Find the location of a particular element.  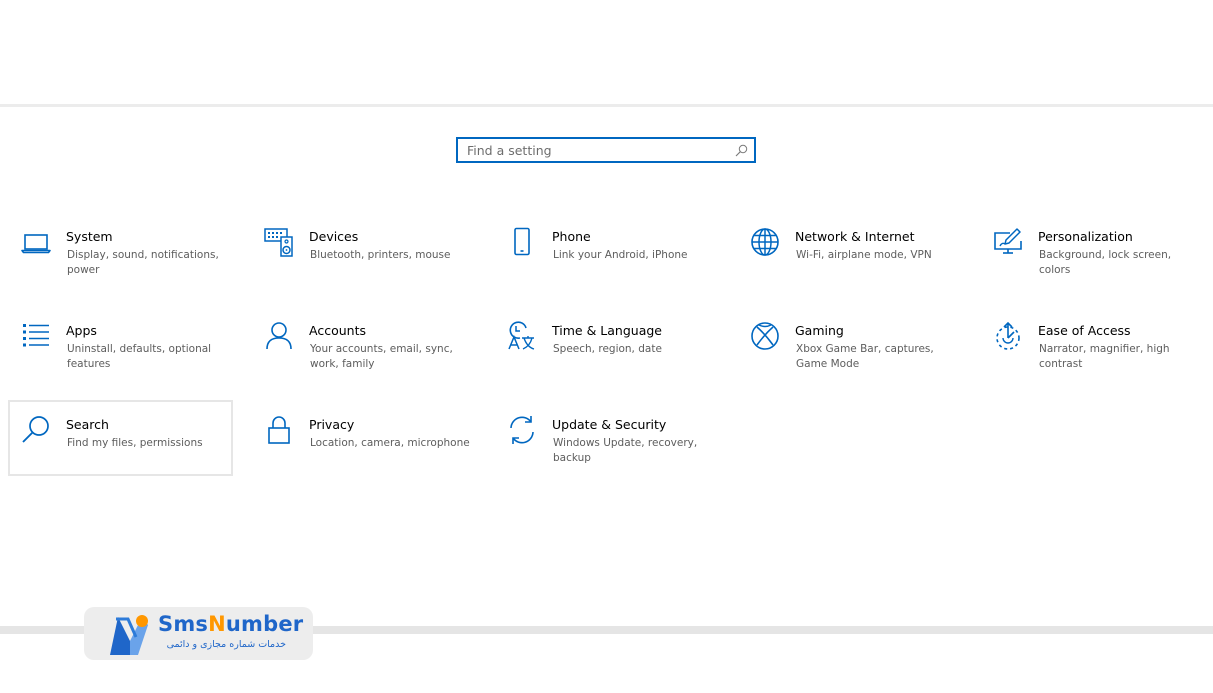

logo-tagline: خدمات شماره مجازی و دائمی is located at coordinates (226, 644).